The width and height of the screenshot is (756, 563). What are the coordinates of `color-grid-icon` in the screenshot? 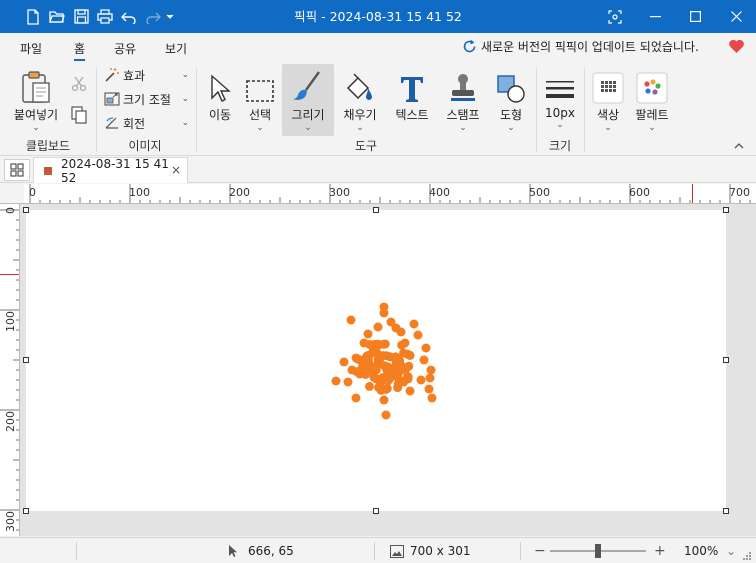 It's located at (608, 88).